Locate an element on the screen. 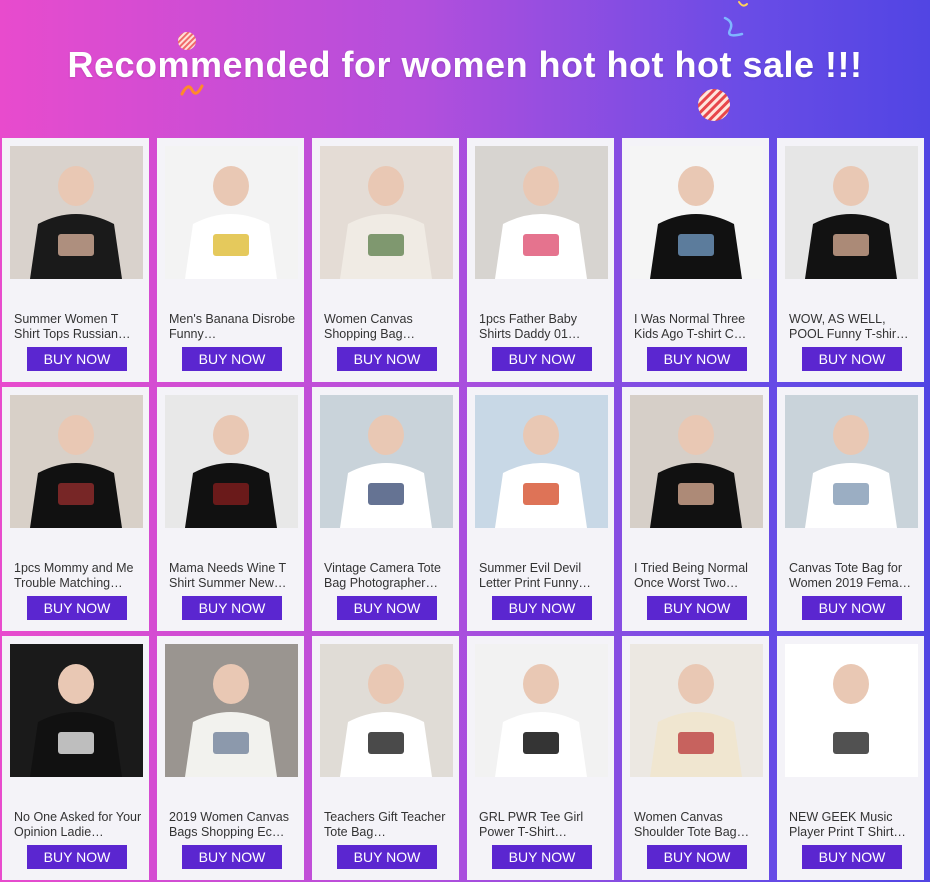 The height and width of the screenshot is (882, 930). product-card: WOW, AS WELL, POOL Funny T-shir… BUY NOW is located at coordinates (850, 260).